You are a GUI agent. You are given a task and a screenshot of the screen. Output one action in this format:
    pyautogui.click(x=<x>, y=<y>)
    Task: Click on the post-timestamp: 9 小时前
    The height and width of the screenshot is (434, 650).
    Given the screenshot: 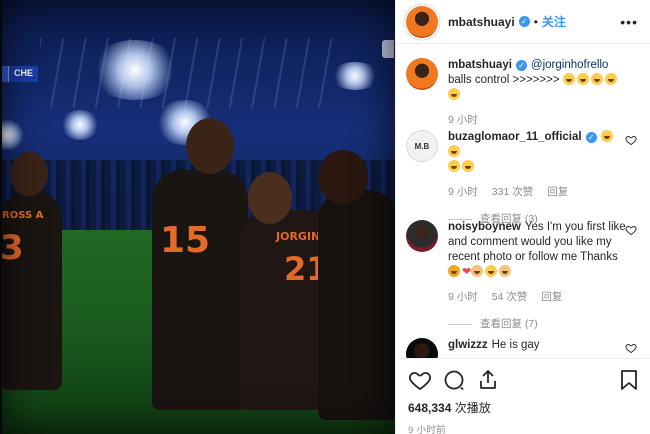 What is the action you would take?
    pyautogui.click(x=524, y=428)
    